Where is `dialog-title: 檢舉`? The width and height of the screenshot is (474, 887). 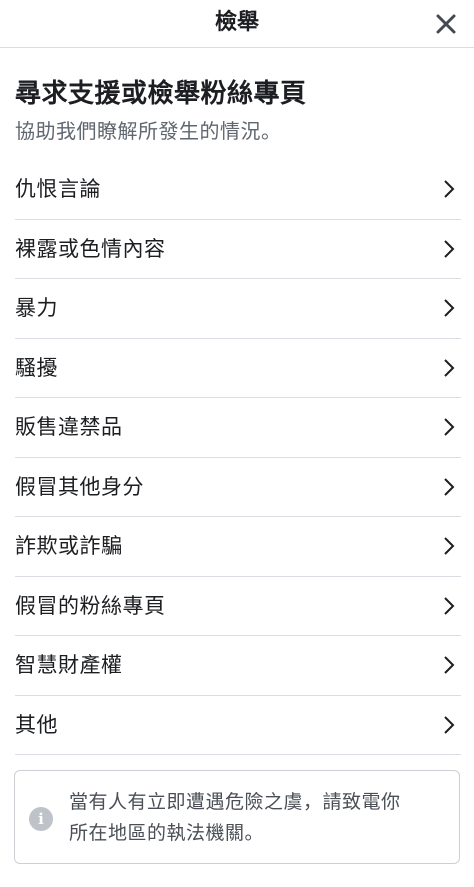
dialog-title: 檢舉 is located at coordinates (236, 22).